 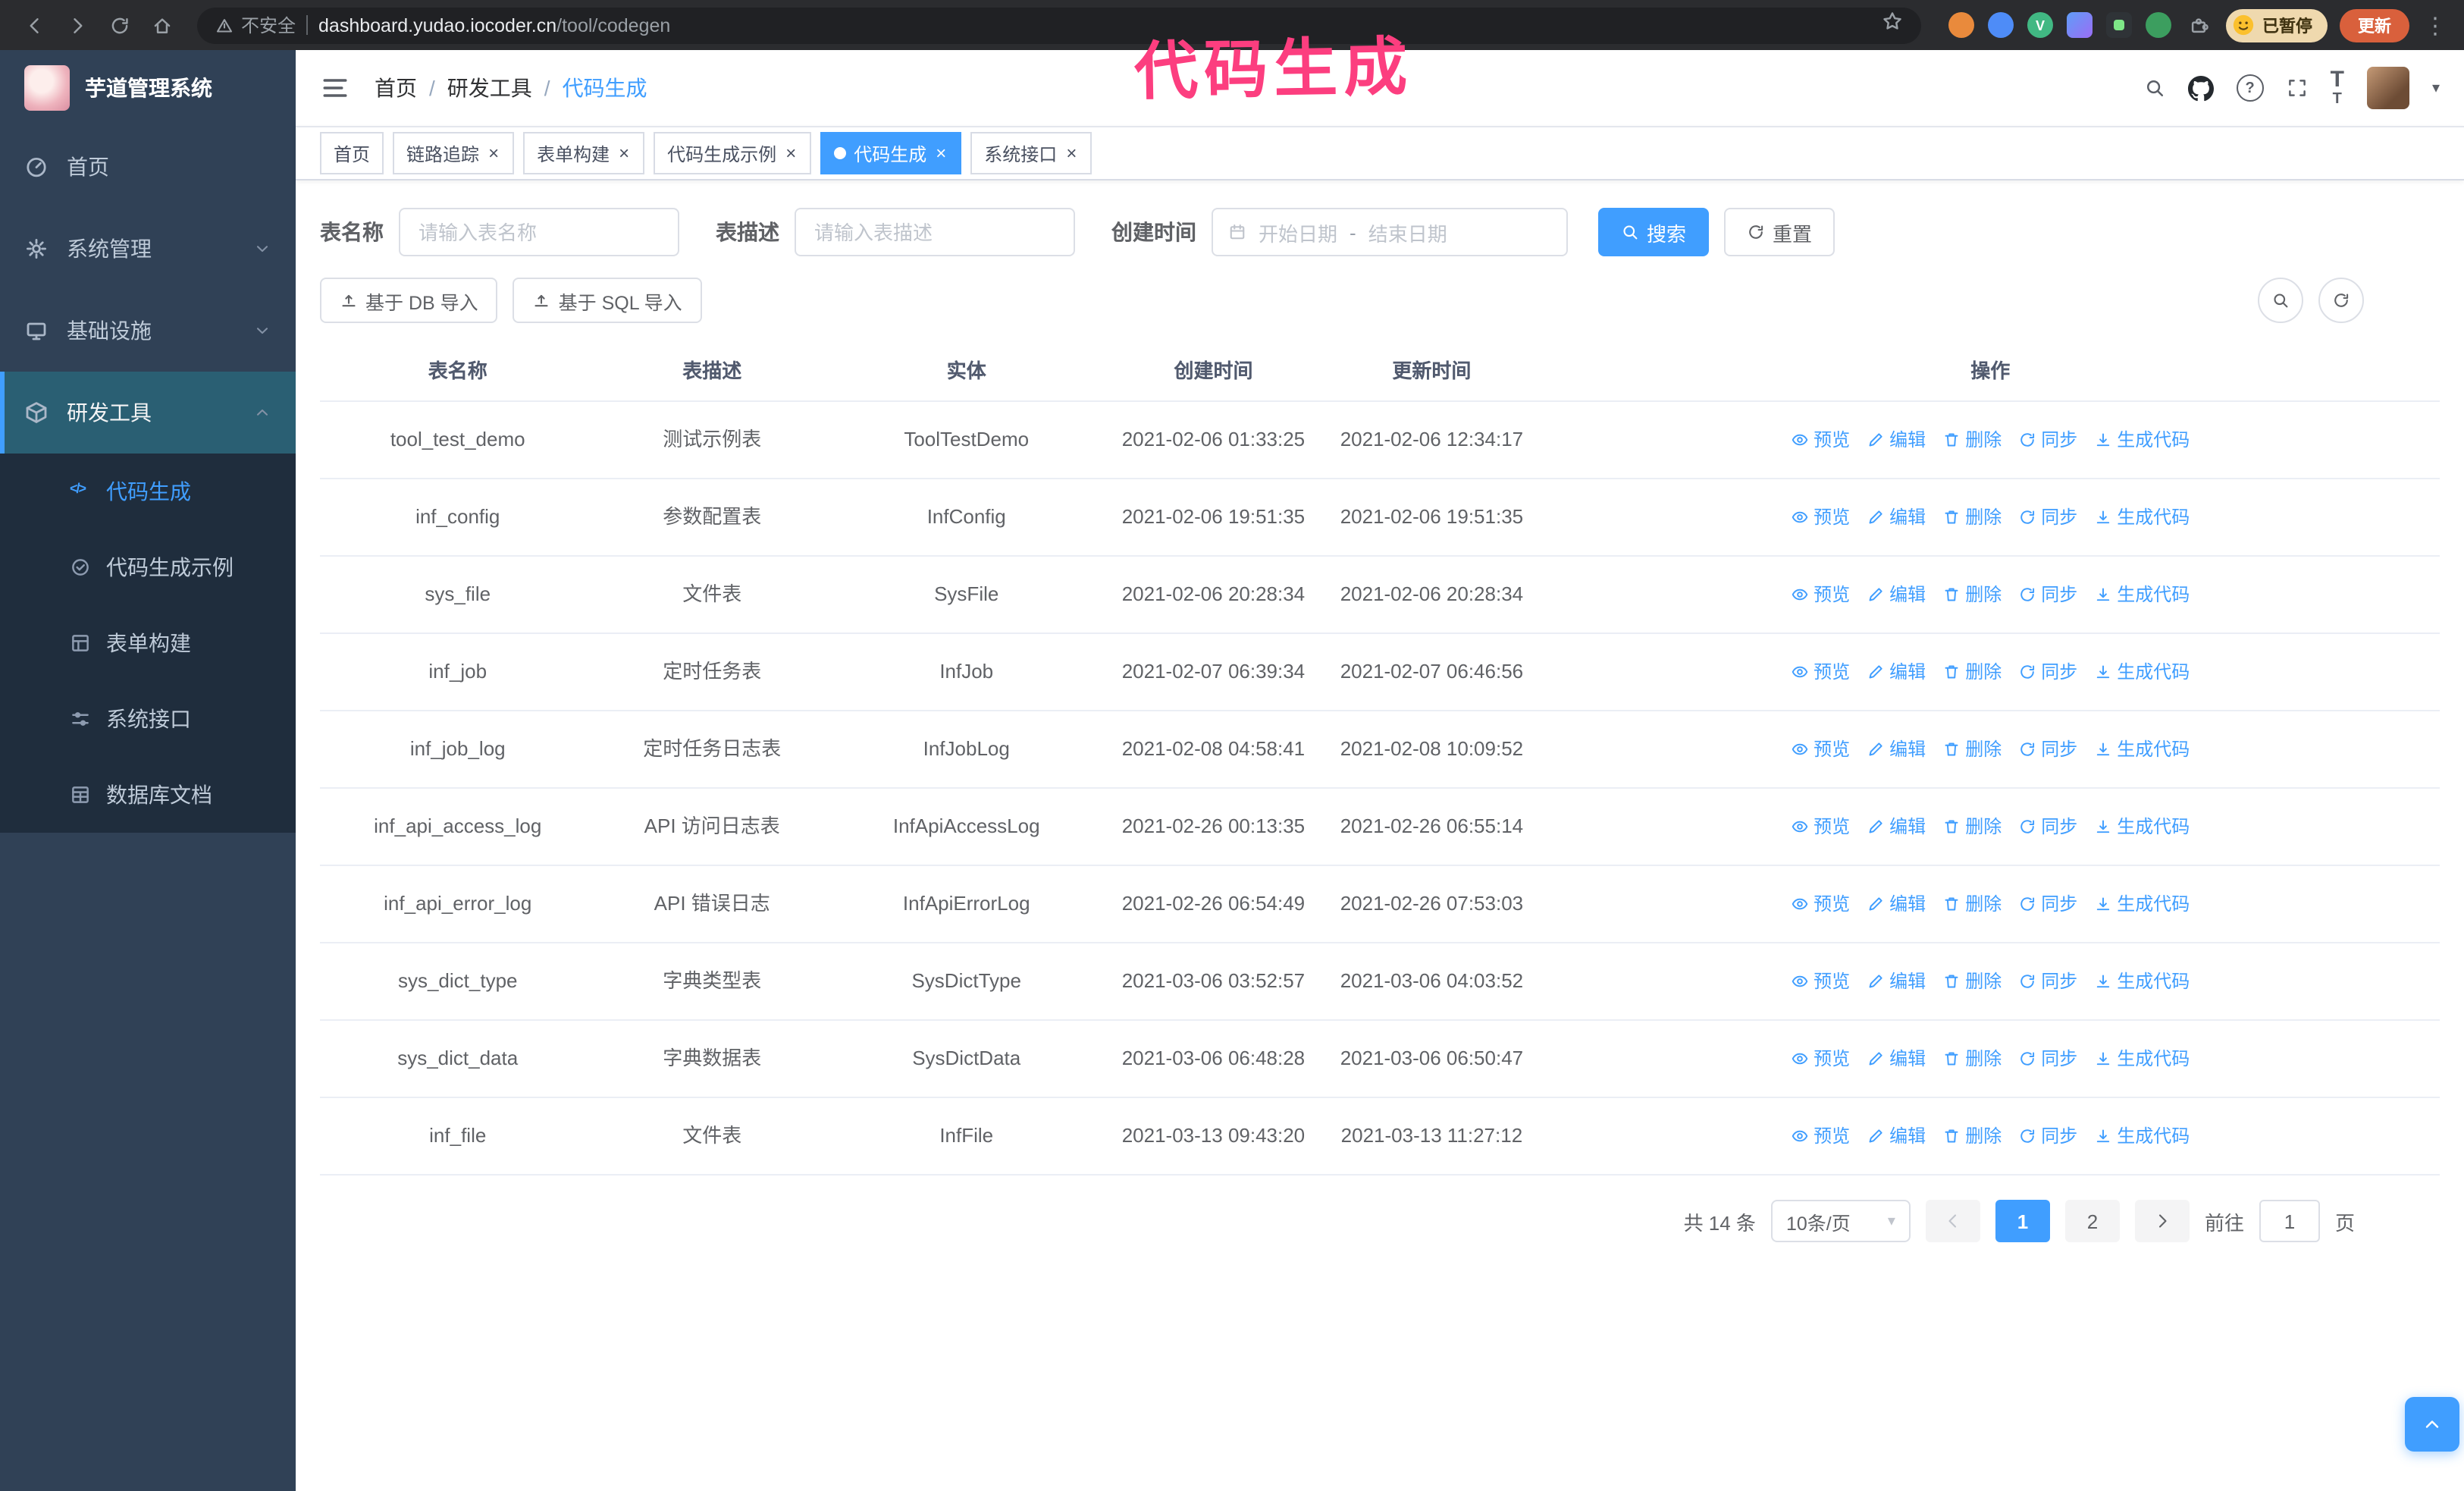 What do you see at coordinates (1893, 25) in the screenshot?
I see `bookmark-star-icon` at bounding box center [1893, 25].